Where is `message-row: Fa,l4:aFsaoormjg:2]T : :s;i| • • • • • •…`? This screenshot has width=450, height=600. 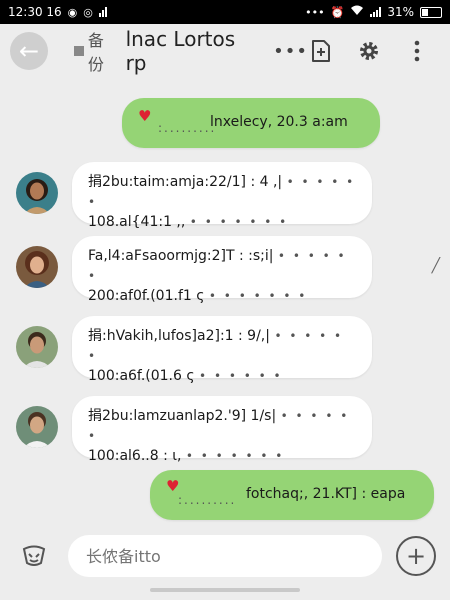 message-row: Fa,l4:aFsaoormjg:2]T : :s;i| • • • • • •… is located at coordinates (194, 270).